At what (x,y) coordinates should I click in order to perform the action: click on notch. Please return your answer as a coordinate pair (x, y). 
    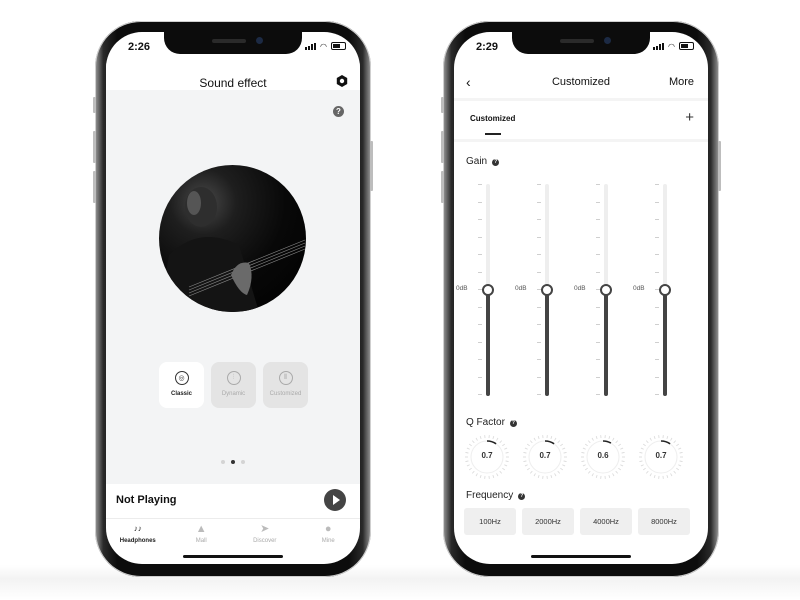
    Looking at the image, I should click on (233, 43).